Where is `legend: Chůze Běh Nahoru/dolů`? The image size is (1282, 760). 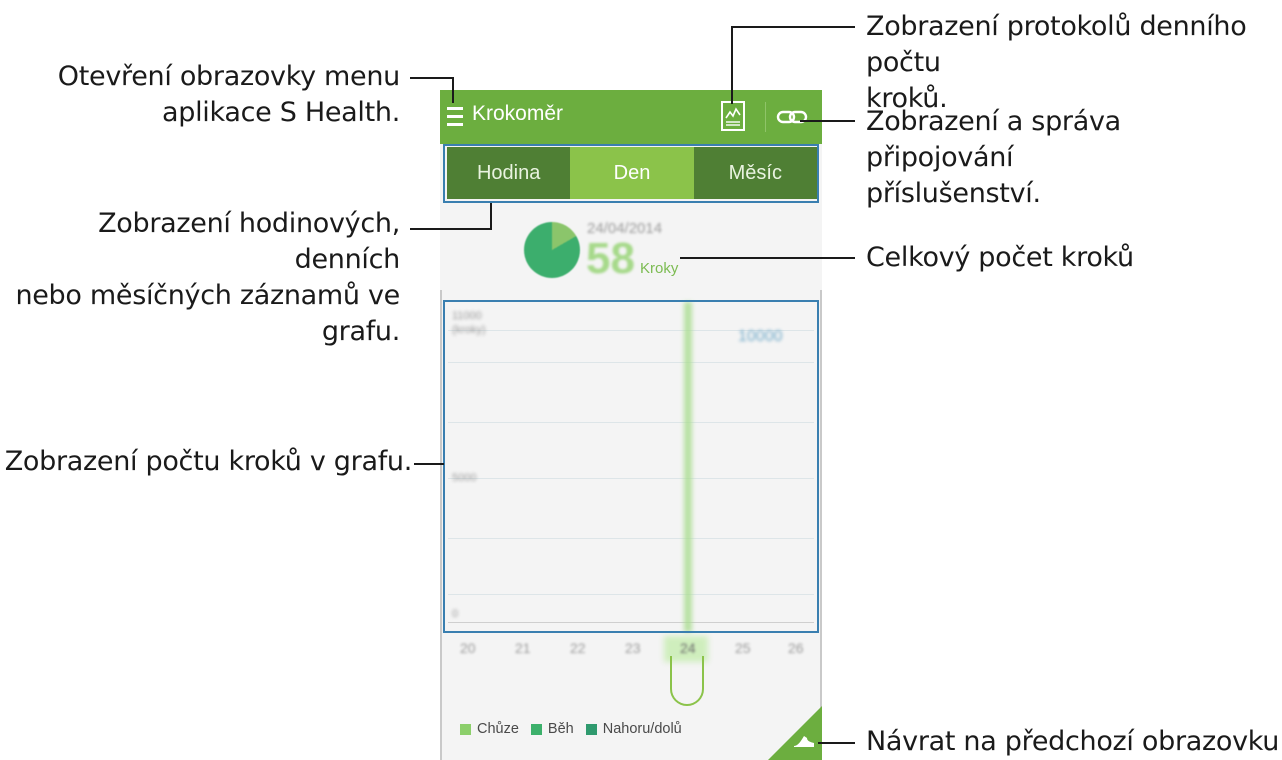 legend: Chůze Běh Nahoru/dolů is located at coordinates (571, 729).